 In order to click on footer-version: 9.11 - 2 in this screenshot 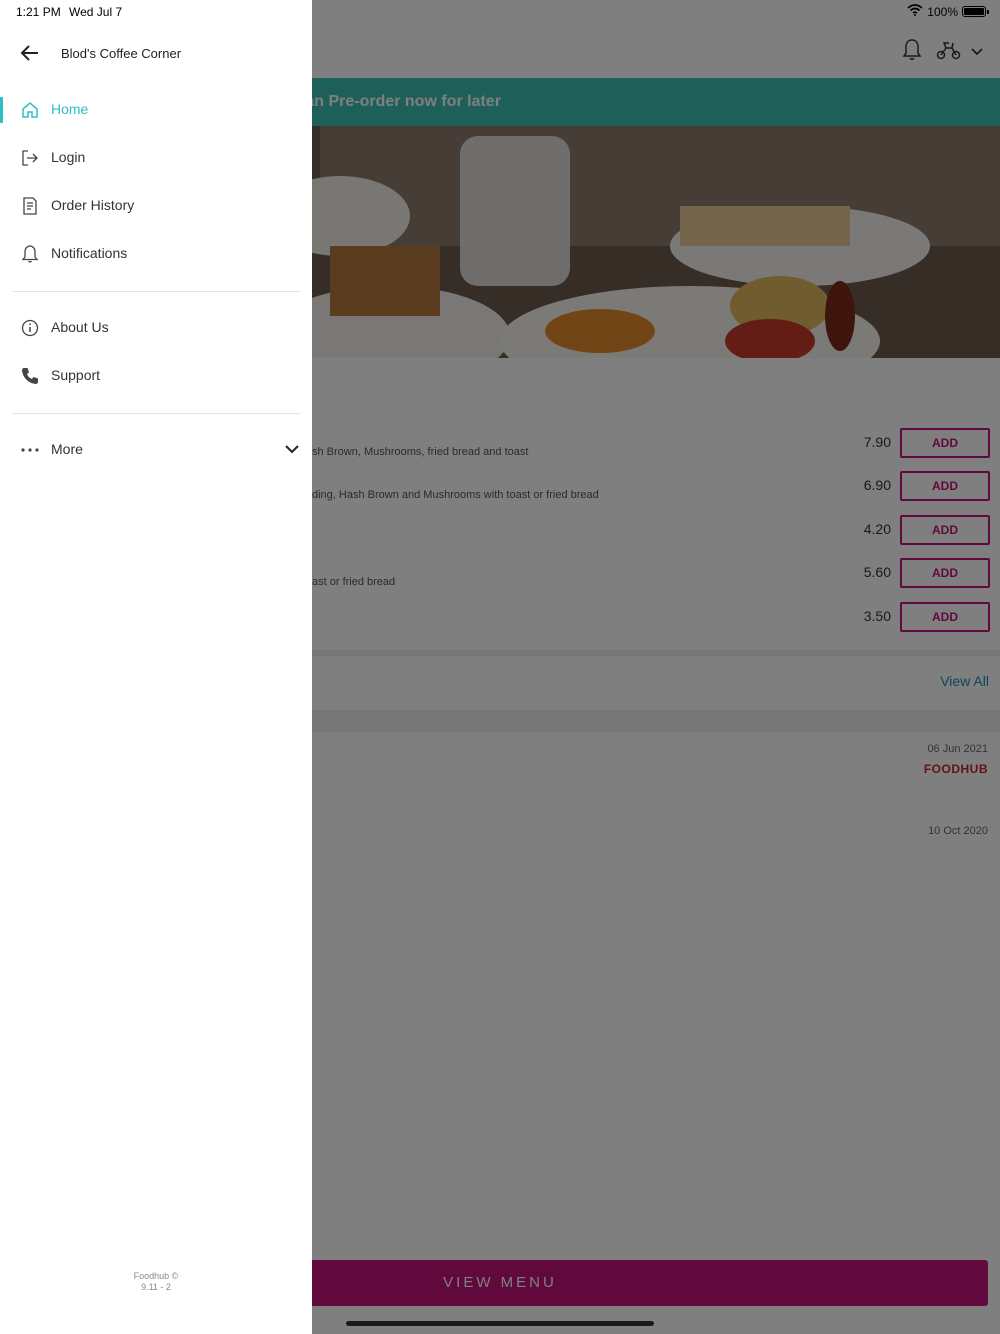, I will do `click(156, 1287)`.